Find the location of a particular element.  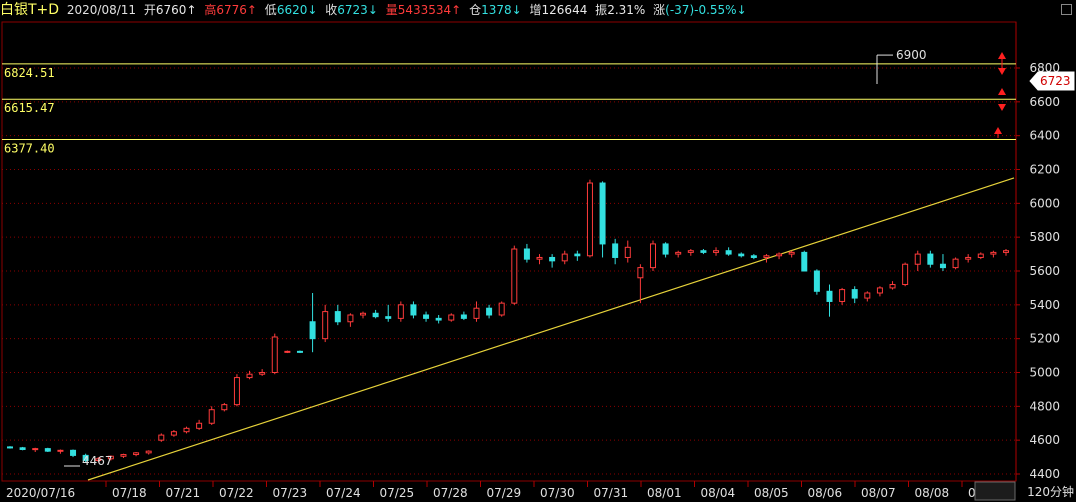

y-tick-label: 6000 is located at coordinates (1044, 203).